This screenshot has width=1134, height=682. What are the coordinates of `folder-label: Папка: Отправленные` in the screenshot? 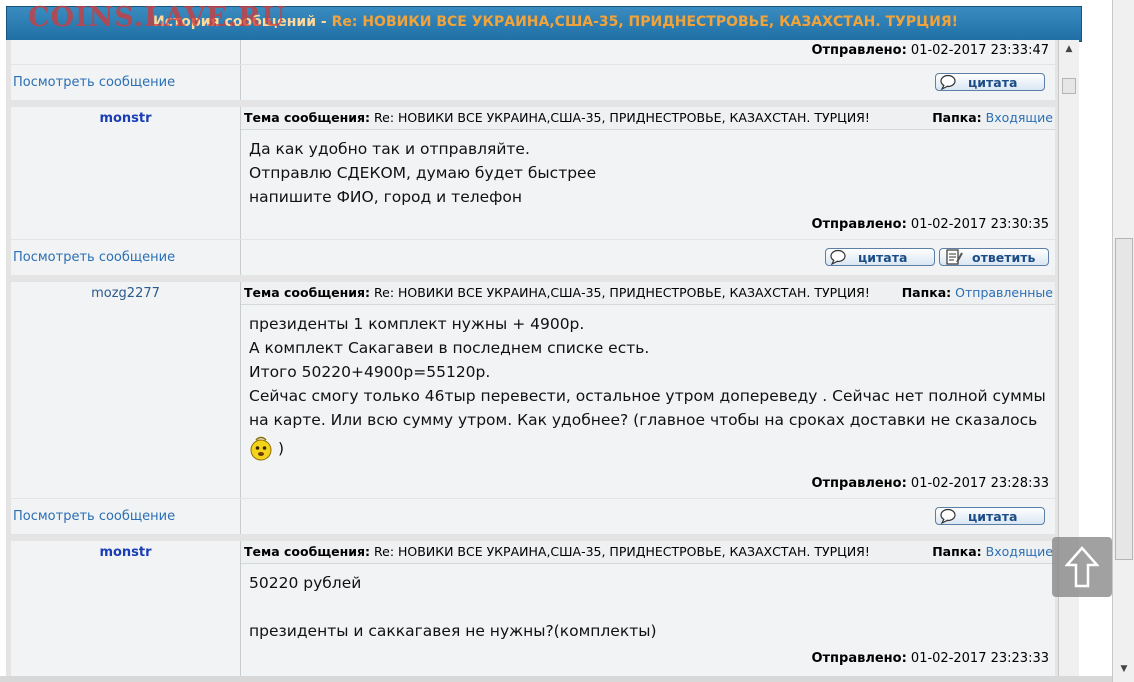 It's located at (977, 292).